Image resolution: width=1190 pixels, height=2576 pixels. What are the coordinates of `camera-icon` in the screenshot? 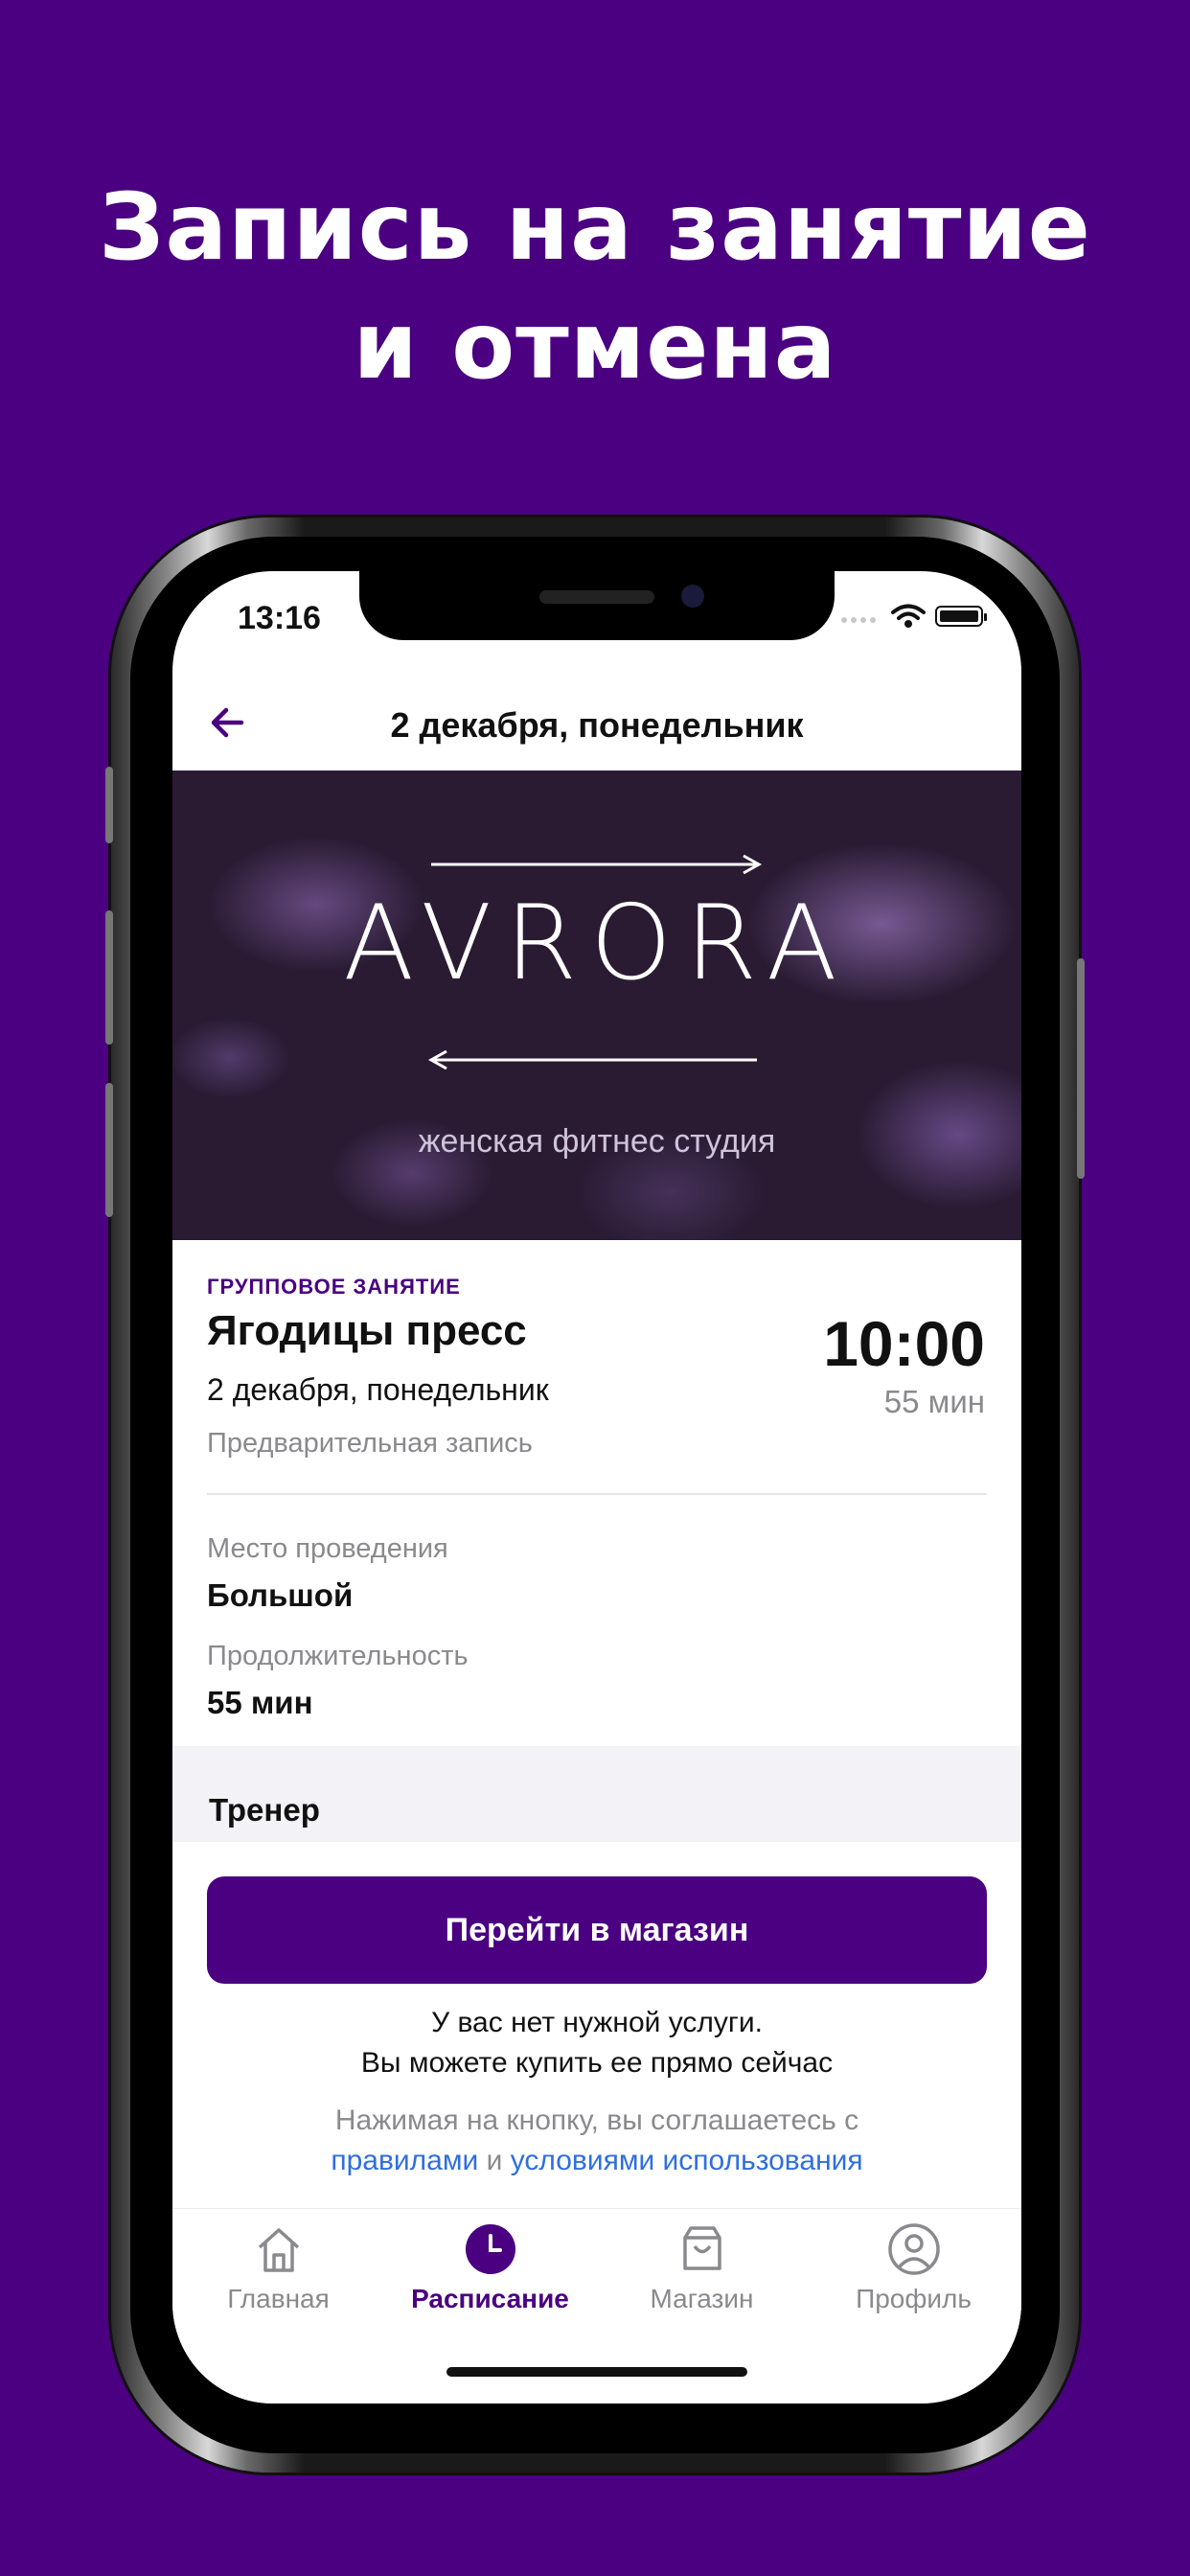 It's located at (693, 596).